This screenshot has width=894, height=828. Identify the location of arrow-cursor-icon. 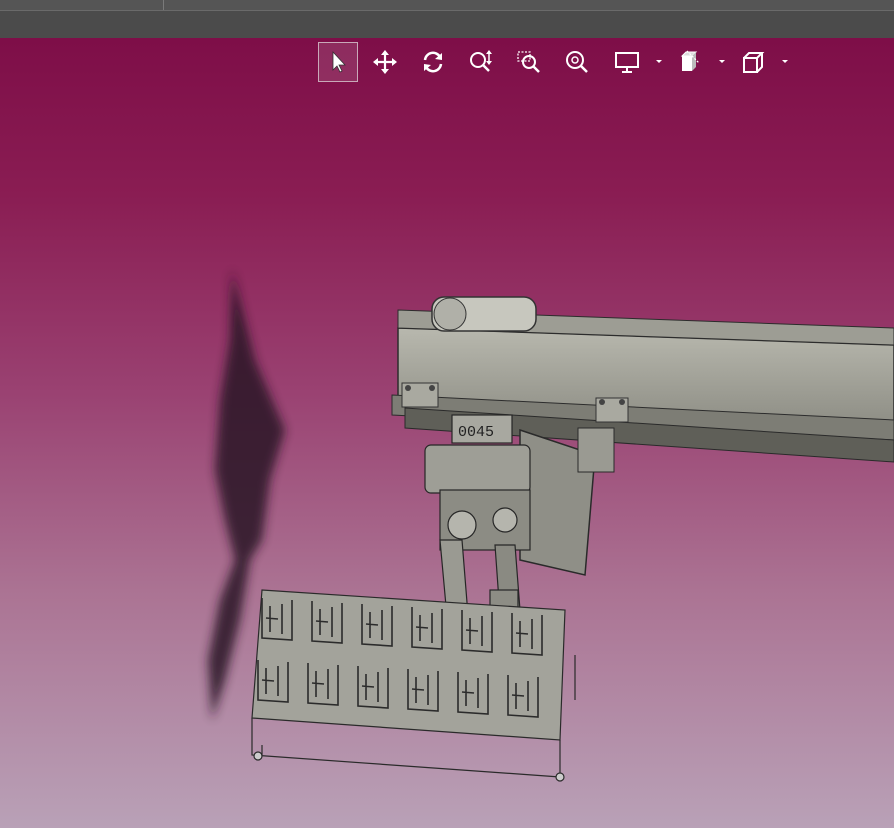
(339, 61).